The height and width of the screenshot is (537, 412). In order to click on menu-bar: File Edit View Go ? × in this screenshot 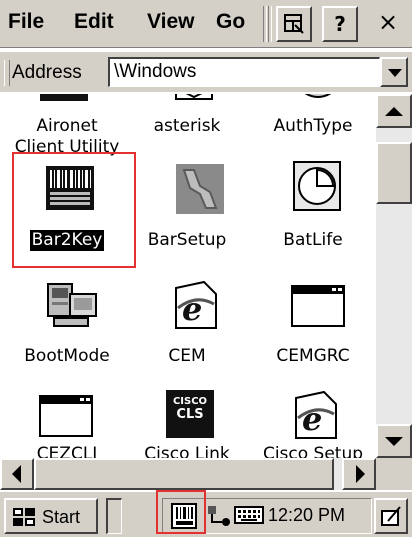, I will do `click(206, 24)`.